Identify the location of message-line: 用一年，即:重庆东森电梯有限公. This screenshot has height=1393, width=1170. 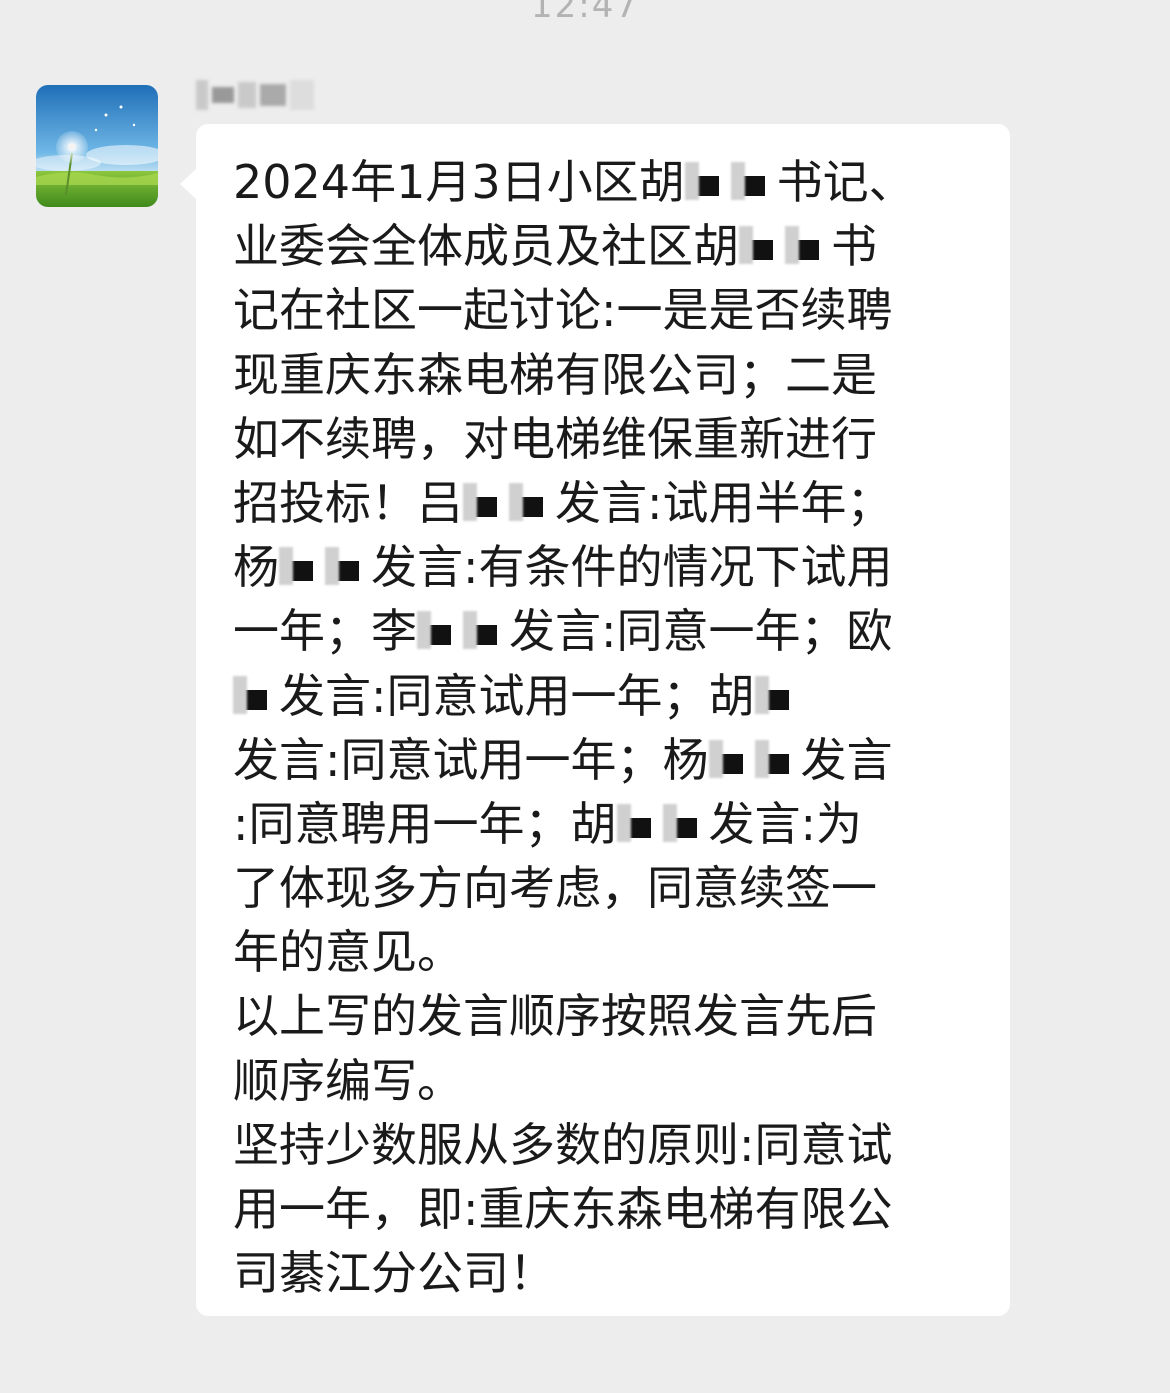
(613, 1209).